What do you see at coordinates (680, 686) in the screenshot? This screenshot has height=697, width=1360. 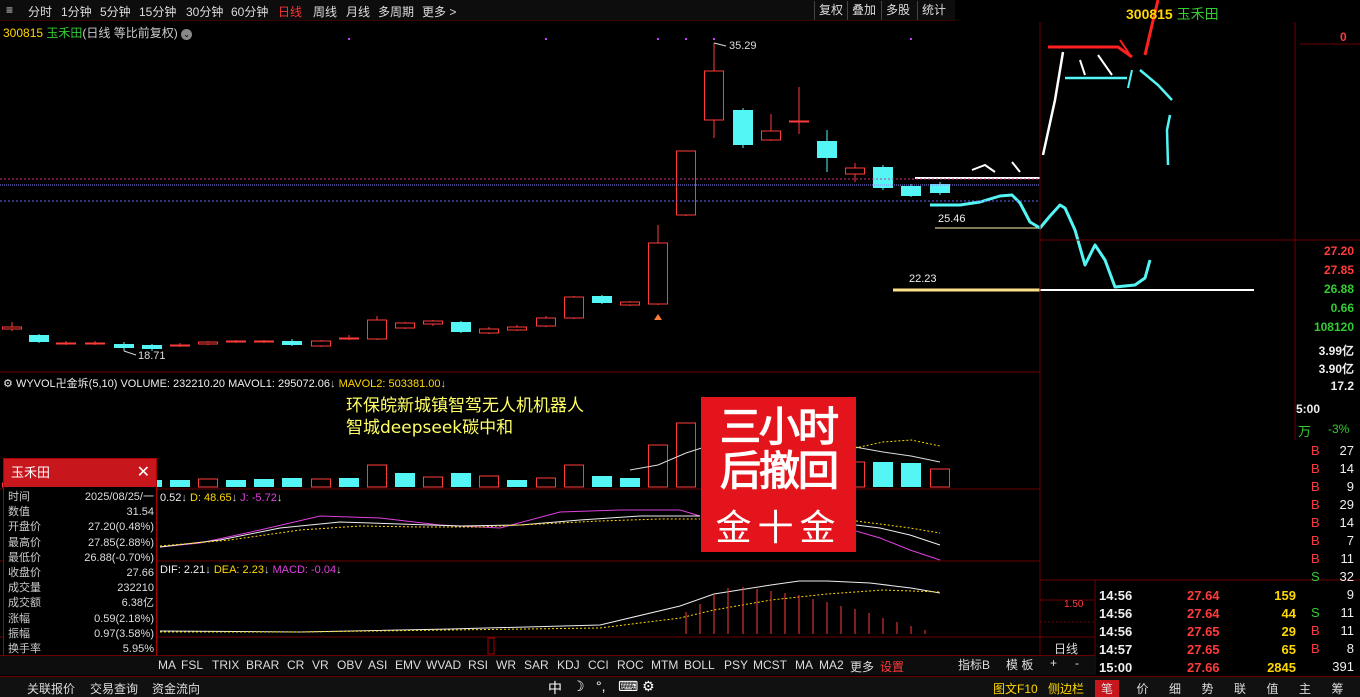 I see `status-bar: 关联报价 交易查询 资金流向 中 ☽ °, ⌨ ⚙ 图文F10 侧边栏笔价 细 势 联 值 主 筹` at bounding box center [680, 686].